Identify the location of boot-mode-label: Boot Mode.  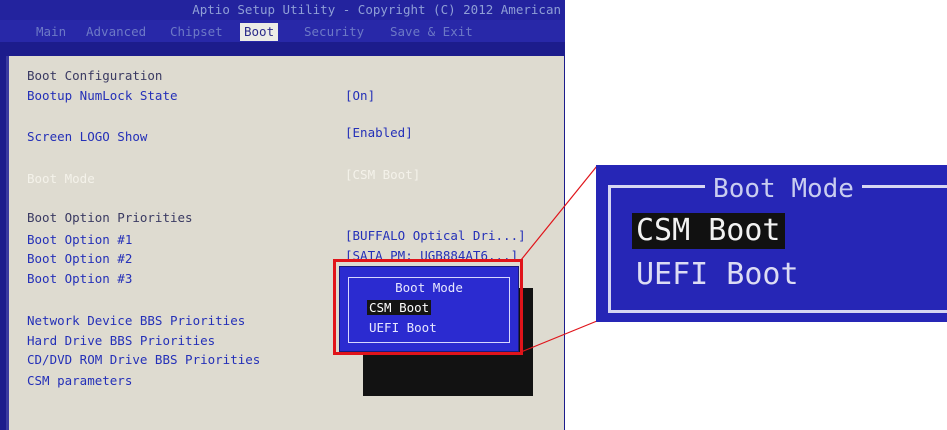
(61, 179).